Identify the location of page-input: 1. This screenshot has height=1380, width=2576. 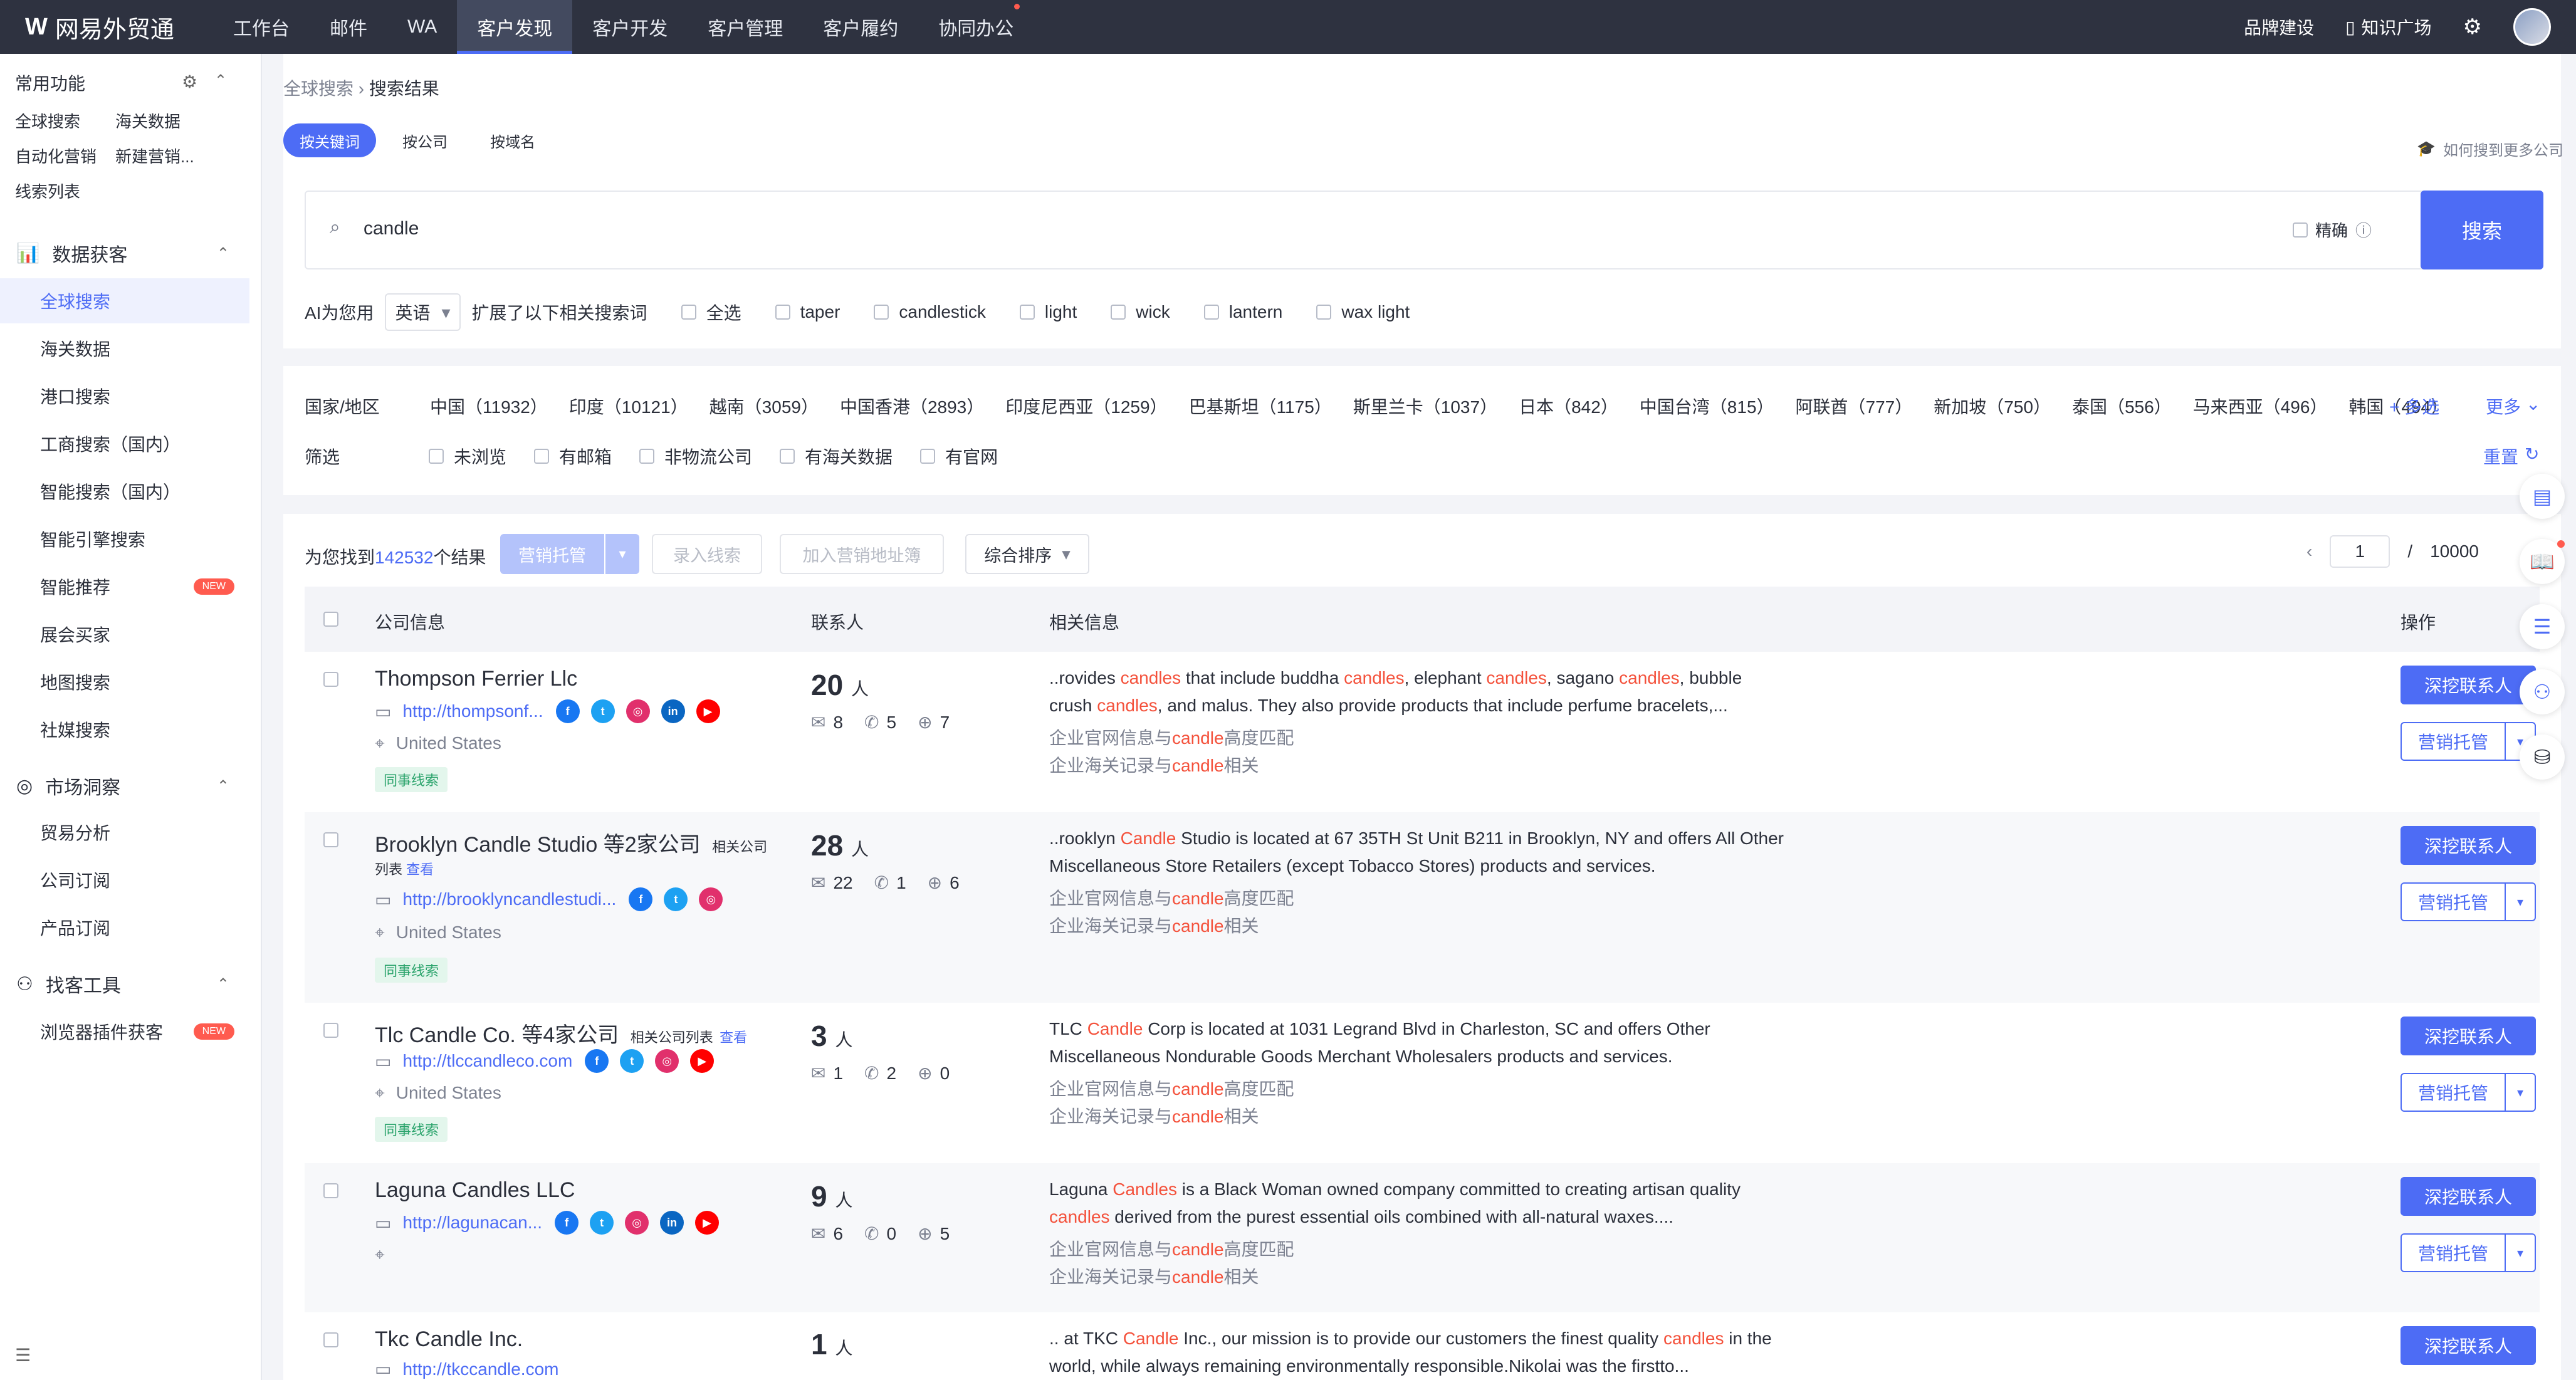
(2360, 551).